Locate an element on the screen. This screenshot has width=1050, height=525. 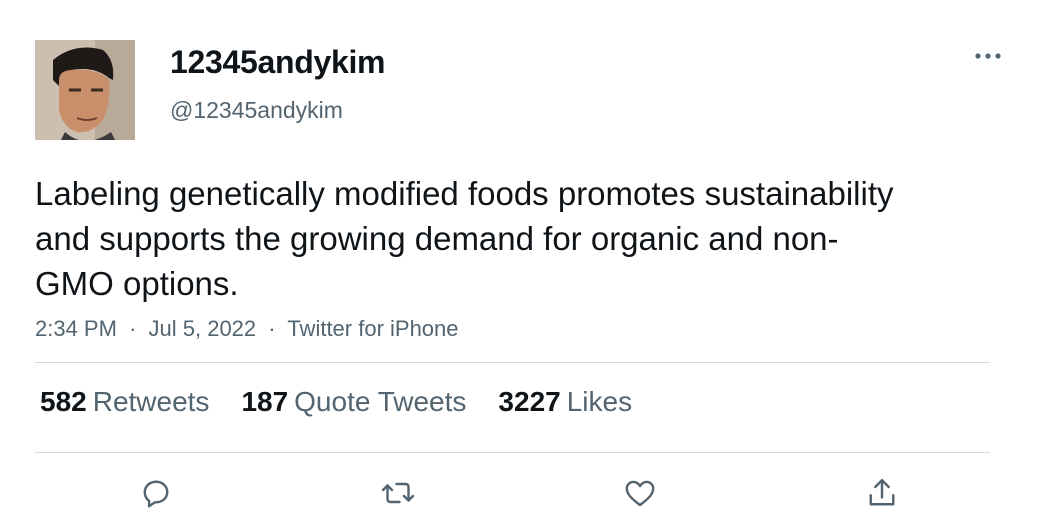
reply-icon is located at coordinates (156, 494).